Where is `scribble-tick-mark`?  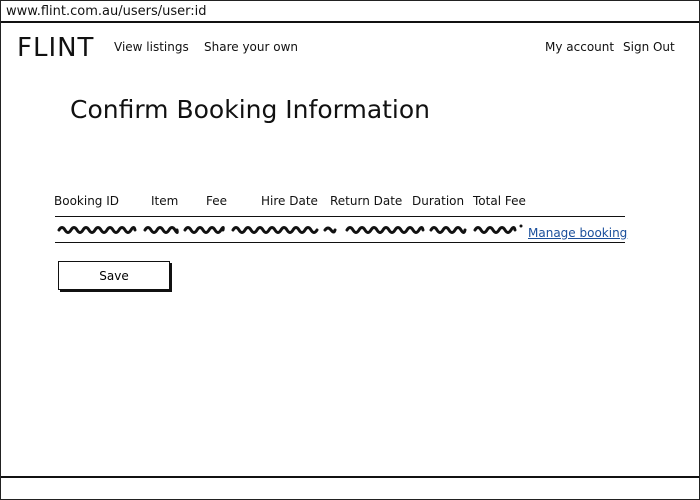
scribble-tick-mark is located at coordinates (521, 226).